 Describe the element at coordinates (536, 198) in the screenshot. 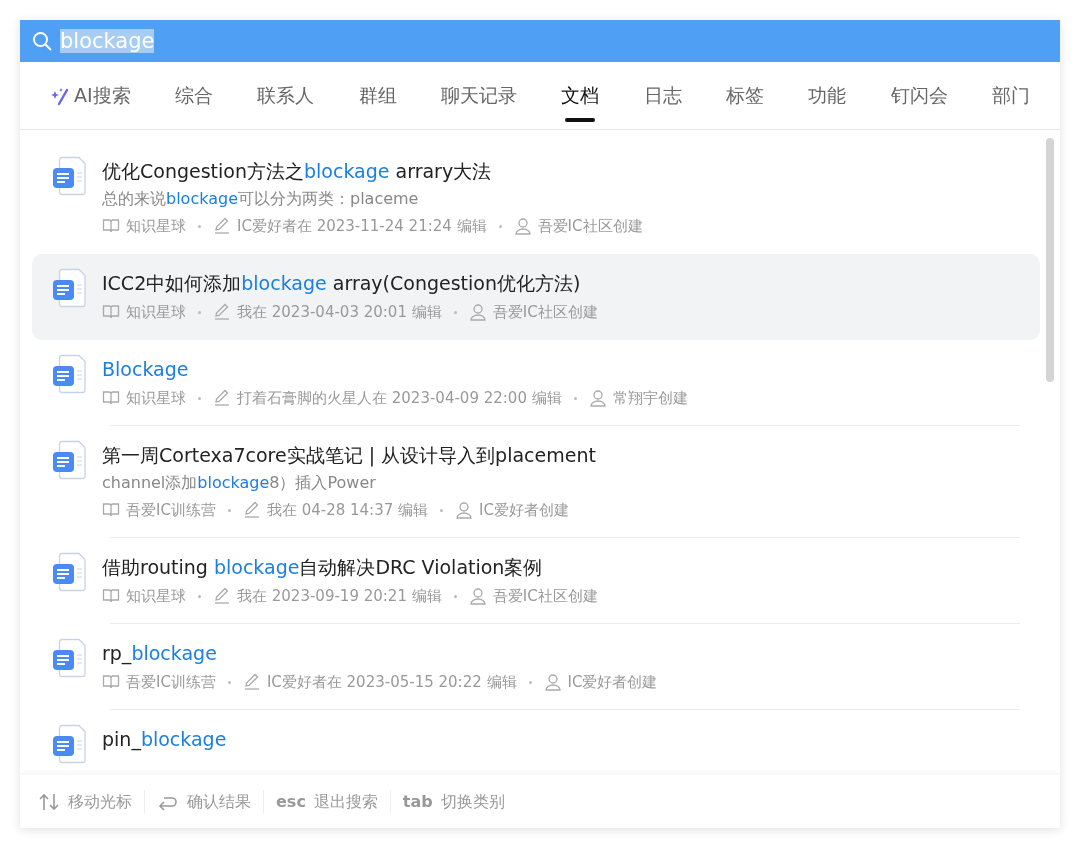

I see `result-item: 优化Congestion方法之blockage arrary大法 总的来说blockage可以分为两类：placeme 知识星球 IC爱好者在 2023-11-24 21:24 编辑 吾爱IC社区创建` at that location.